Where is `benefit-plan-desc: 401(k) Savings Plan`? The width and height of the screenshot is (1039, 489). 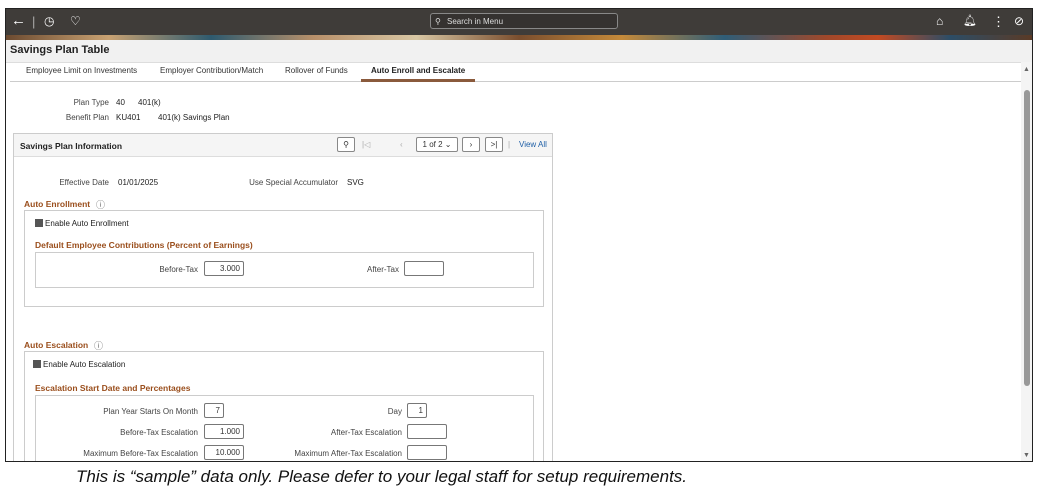
benefit-plan-desc: 401(k) Savings Plan is located at coordinates (194, 117).